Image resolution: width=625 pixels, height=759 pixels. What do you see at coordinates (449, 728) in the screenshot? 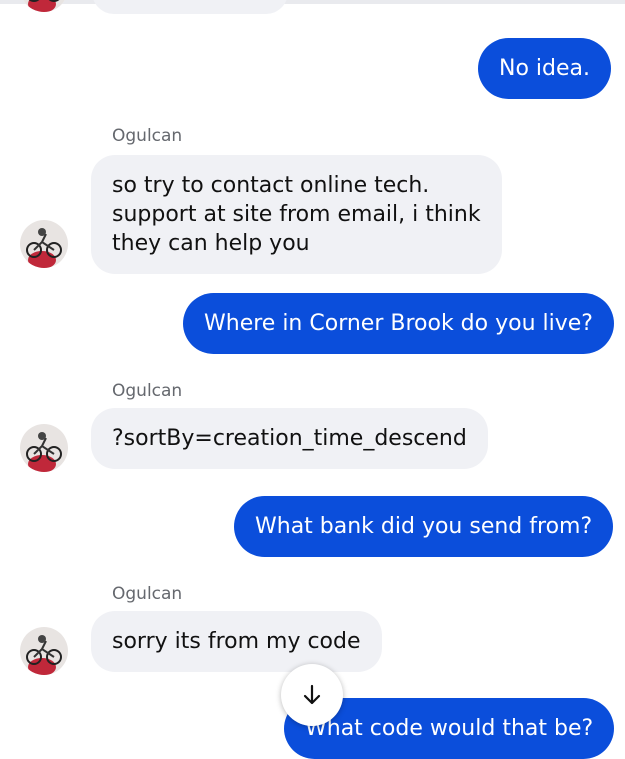
I see `message-text: What code would that be?` at bounding box center [449, 728].